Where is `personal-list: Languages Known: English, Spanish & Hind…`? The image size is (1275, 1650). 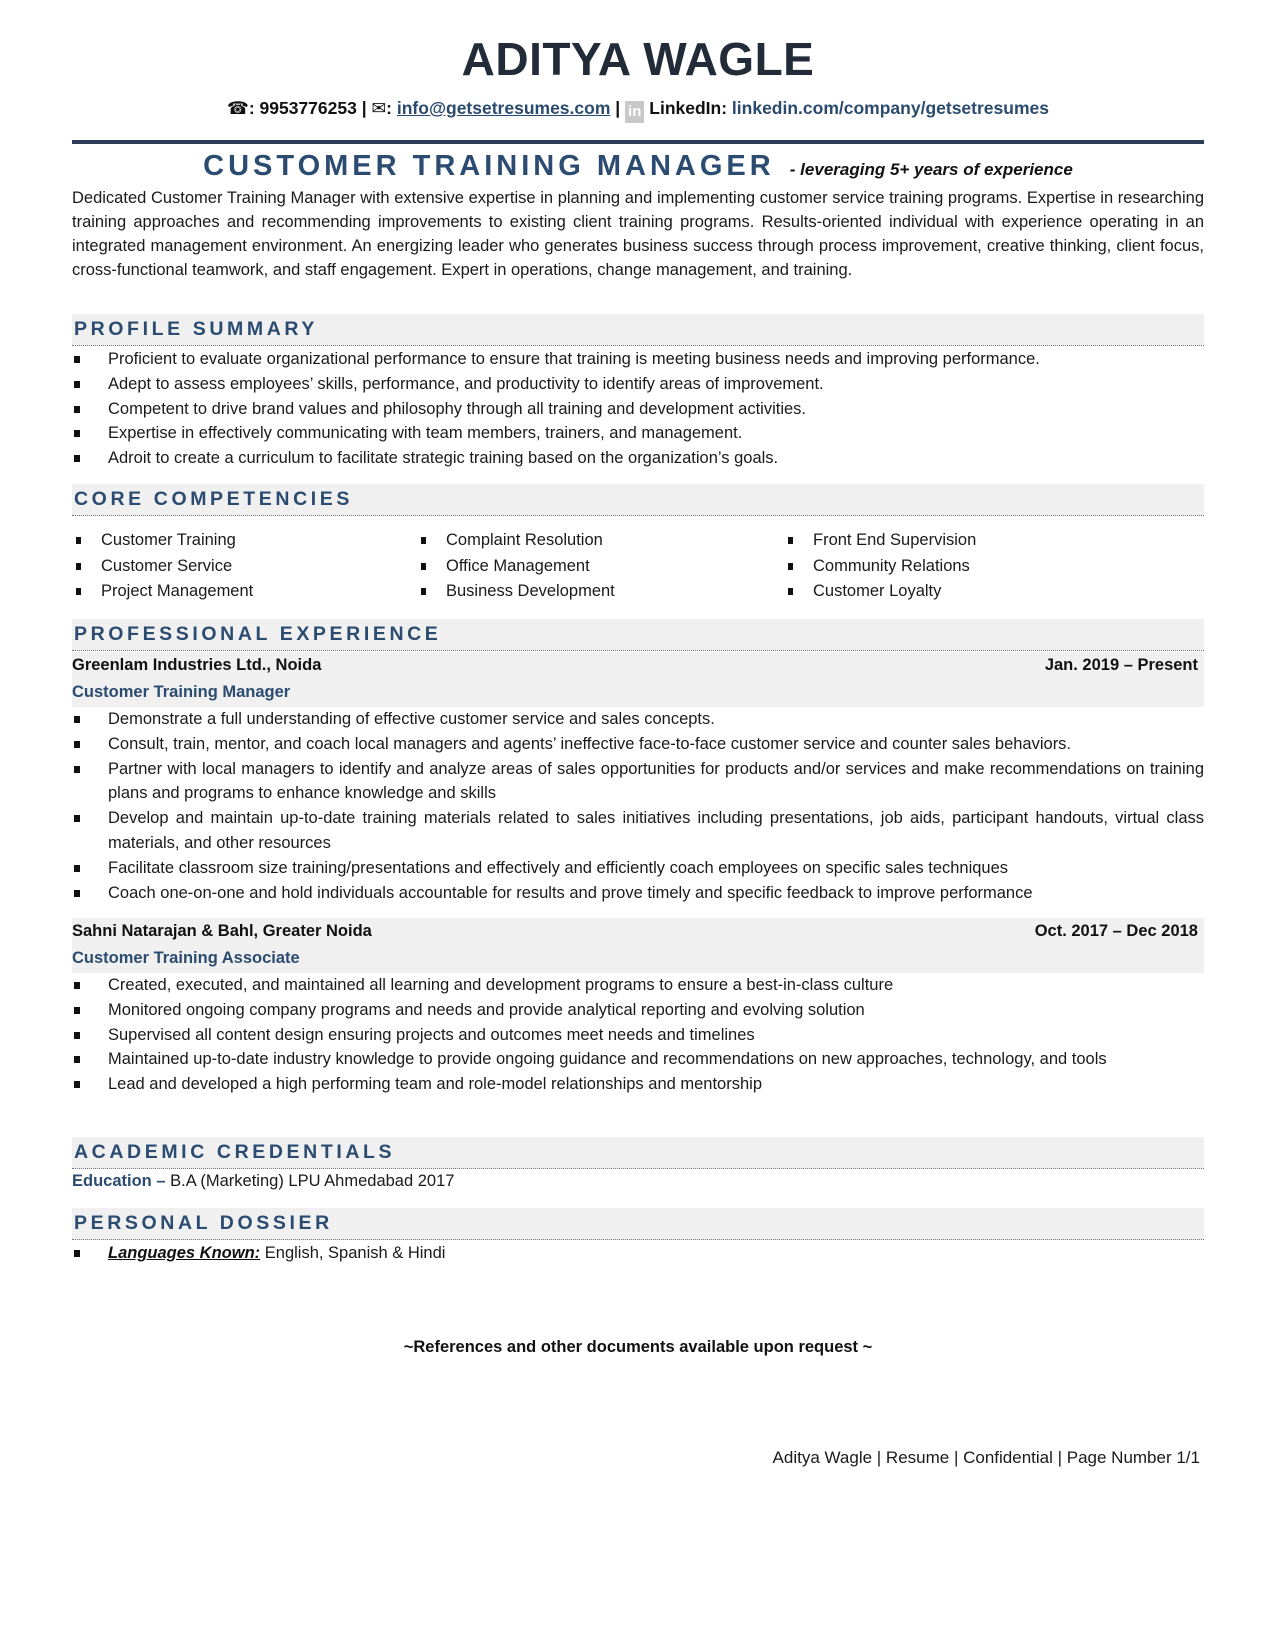 personal-list: Languages Known: English, Spanish & Hind… is located at coordinates (638, 1253).